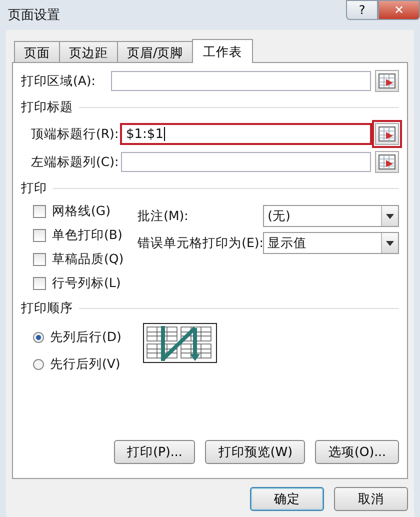  I want to click on dialog-button: 确定, so click(287, 499).